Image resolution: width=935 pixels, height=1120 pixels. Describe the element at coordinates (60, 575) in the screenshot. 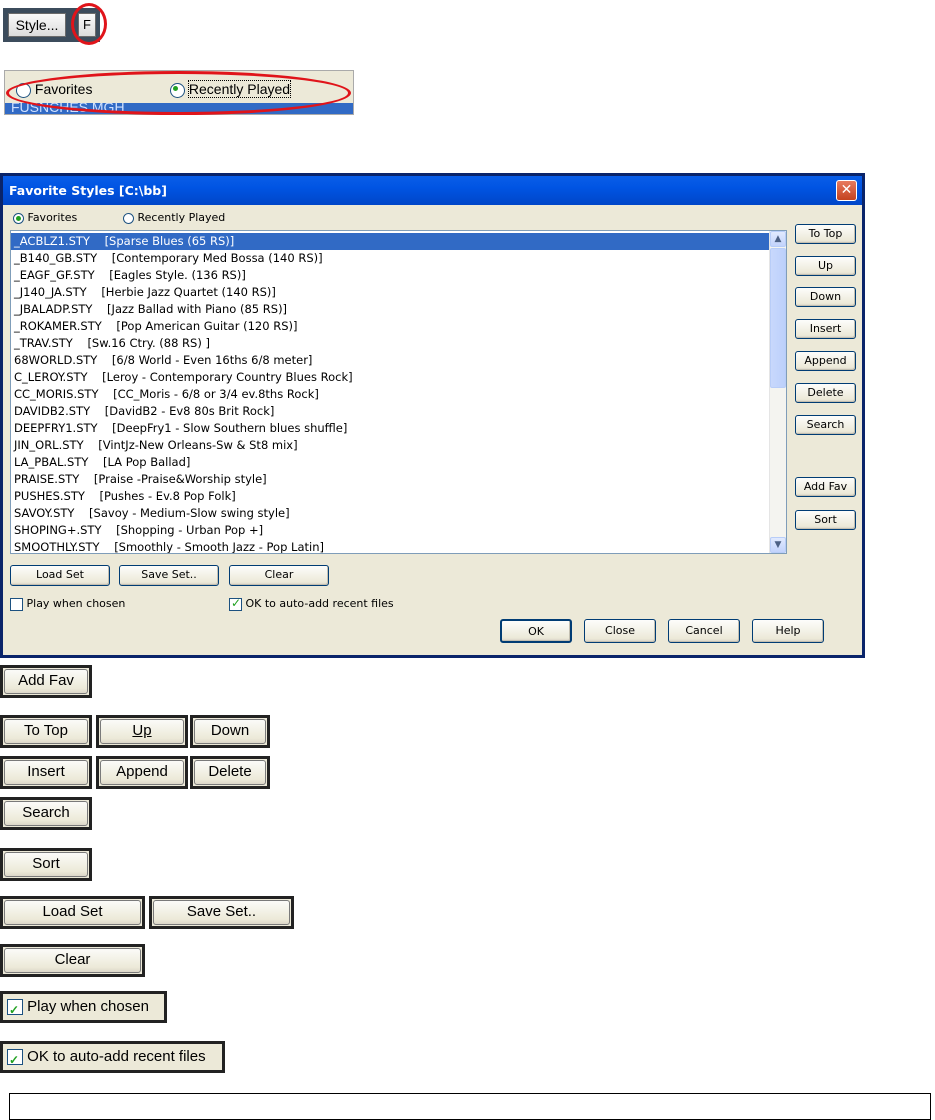

I see `load-set-button: Load Set` at that location.